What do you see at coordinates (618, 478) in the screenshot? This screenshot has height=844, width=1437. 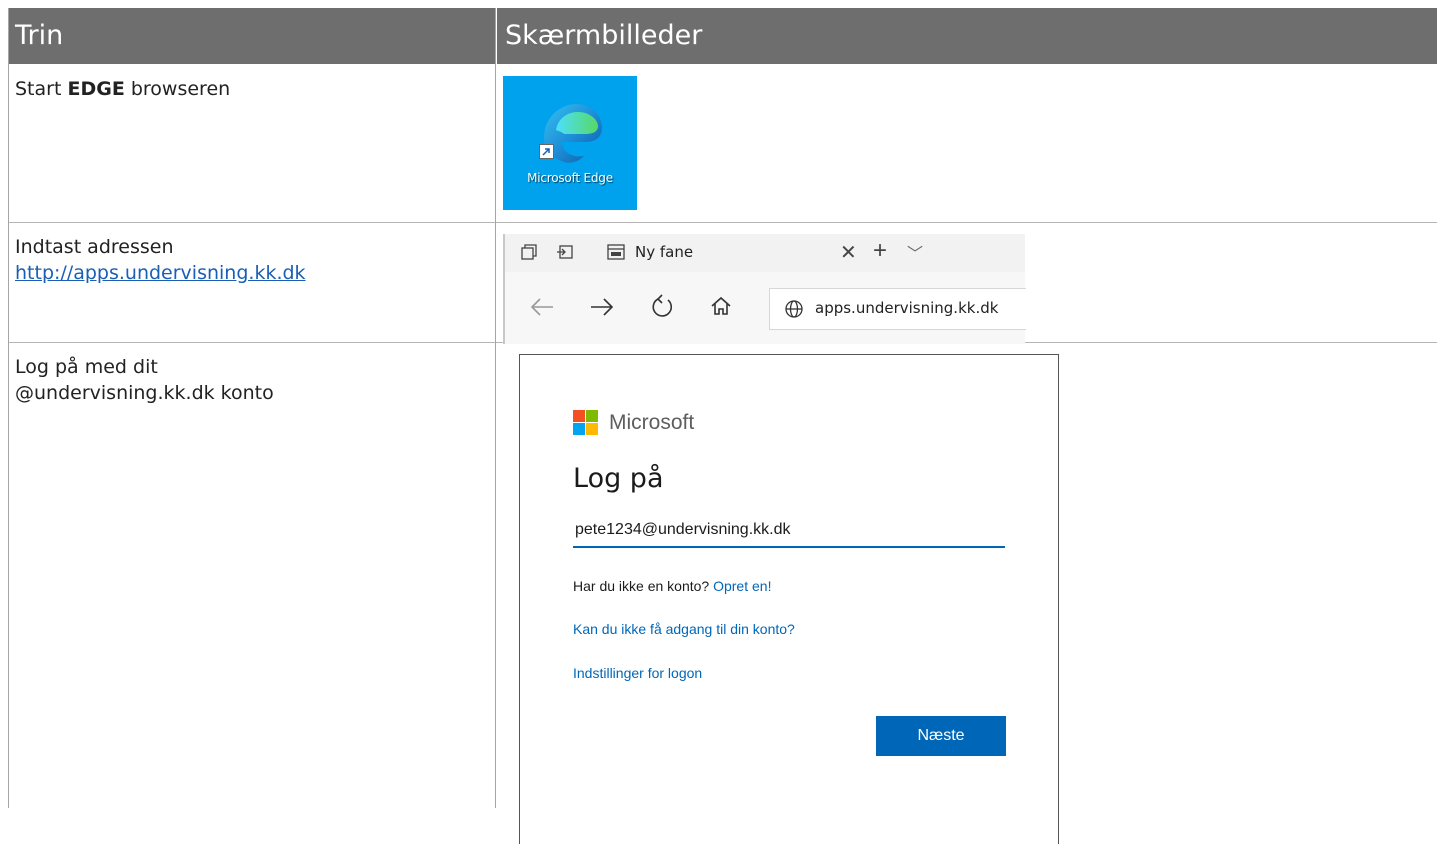 I see `login-title: Log på` at bounding box center [618, 478].